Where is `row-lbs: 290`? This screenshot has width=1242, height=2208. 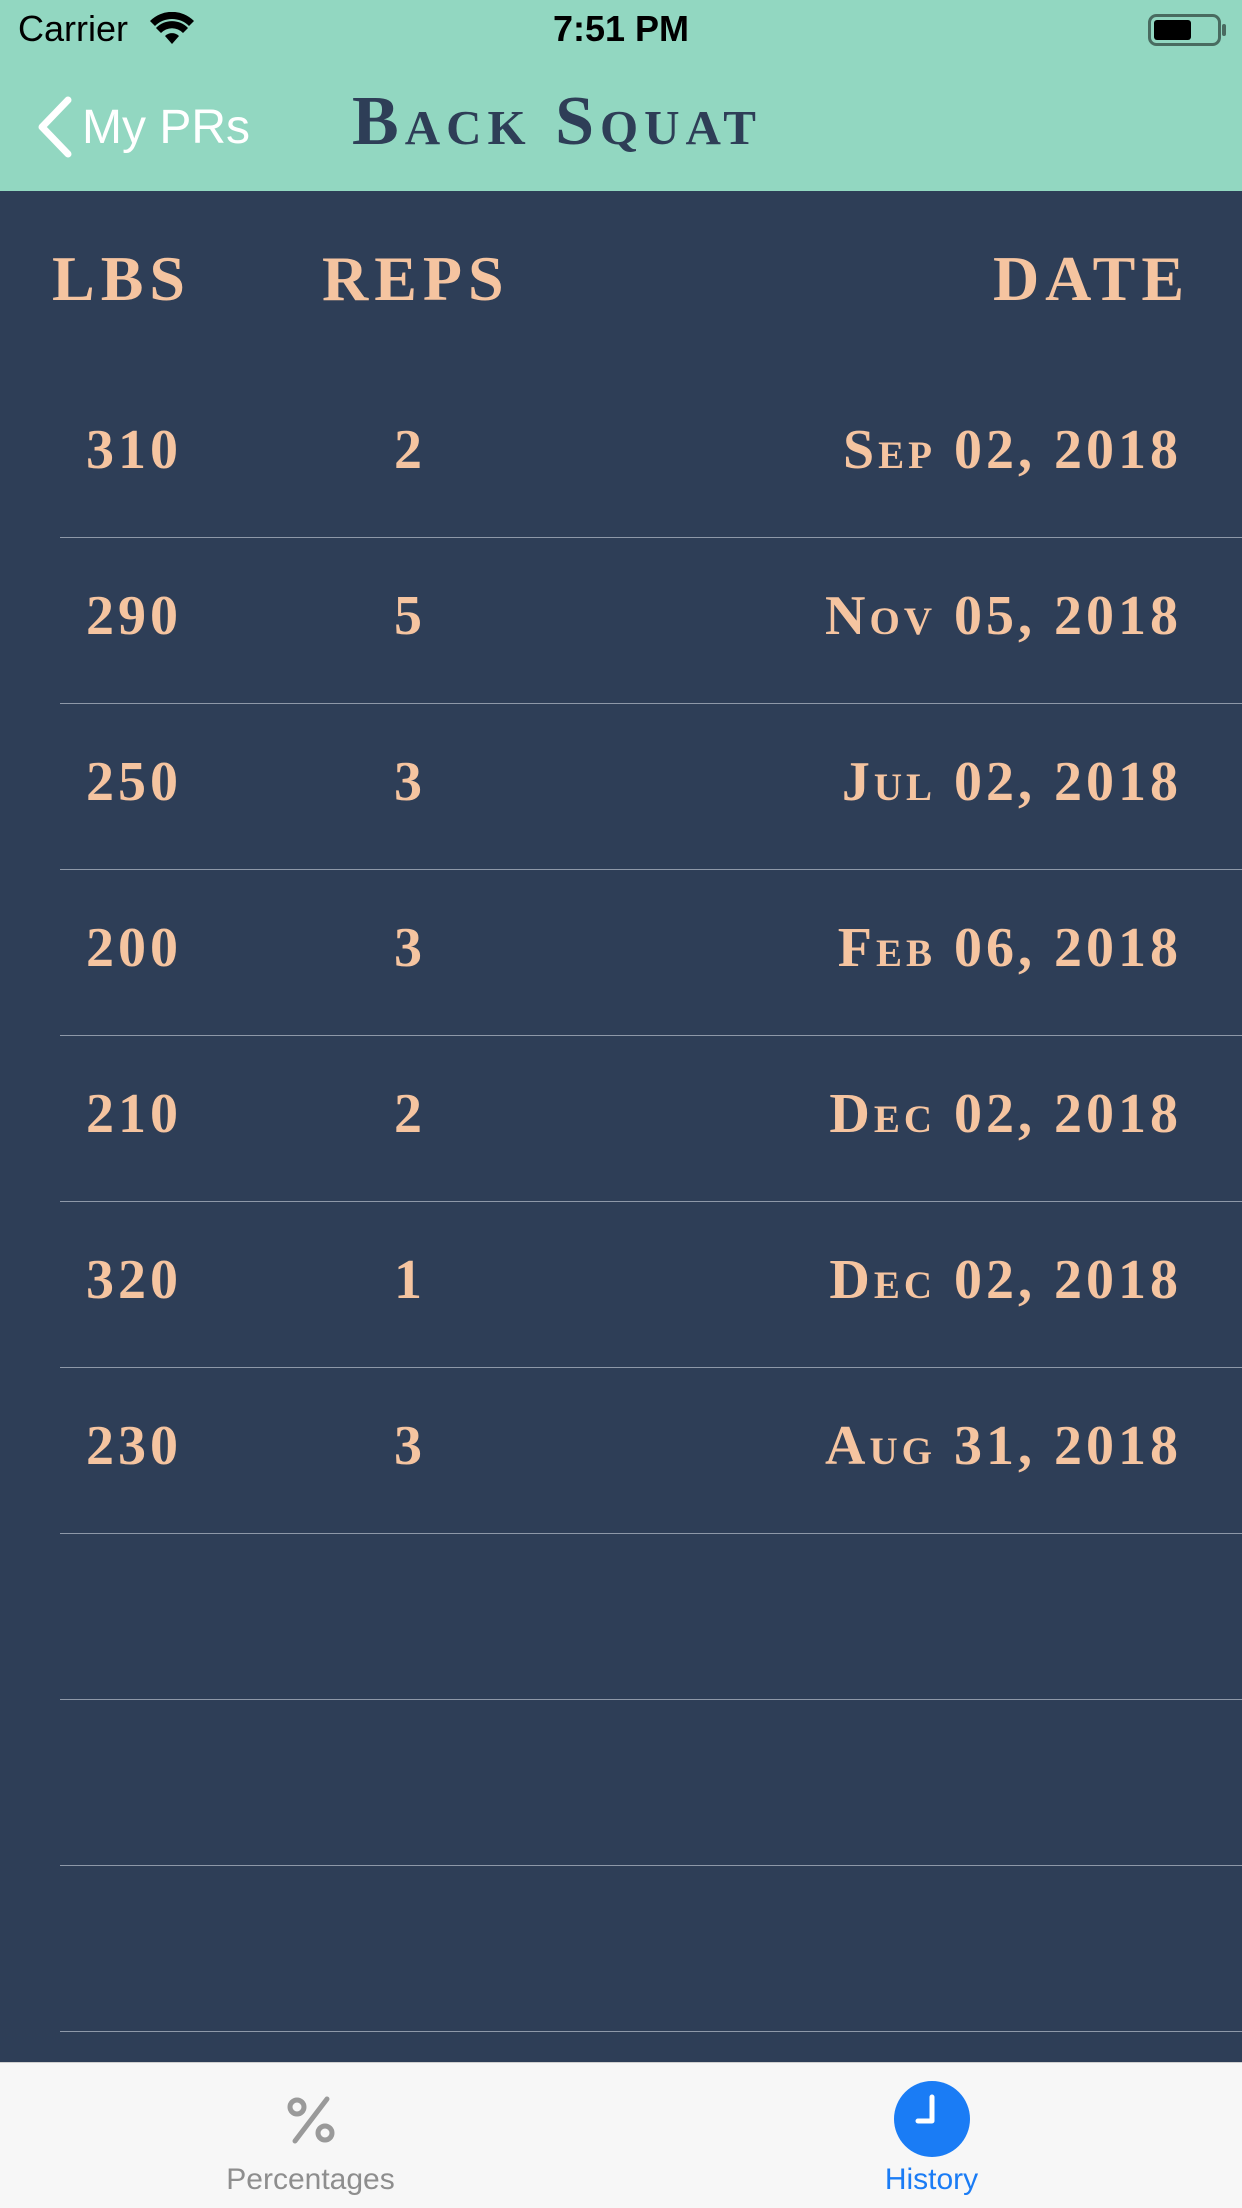
row-lbs: 290 is located at coordinates (134, 616).